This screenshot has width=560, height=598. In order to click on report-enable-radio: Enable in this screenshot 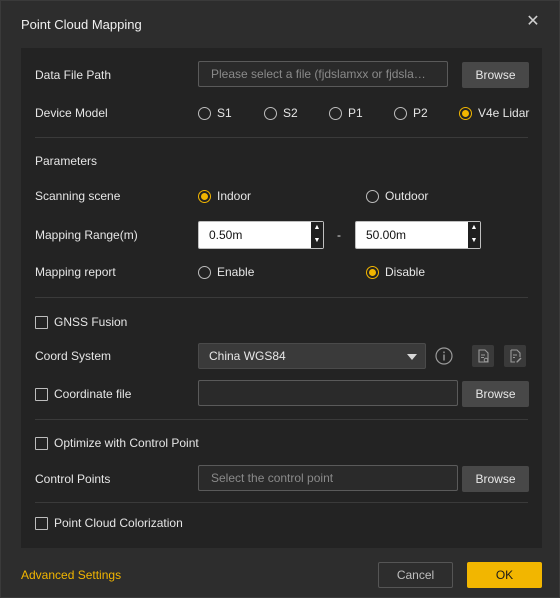, I will do `click(226, 272)`.